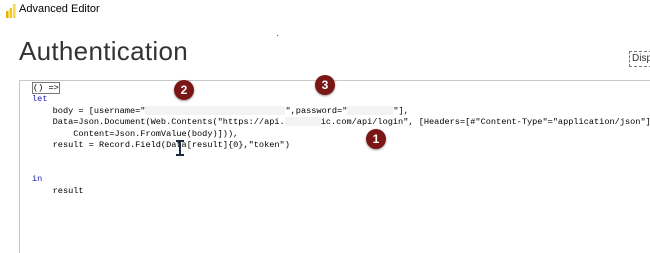  I want to click on title-bar: Advanced Editor, so click(325, 11).